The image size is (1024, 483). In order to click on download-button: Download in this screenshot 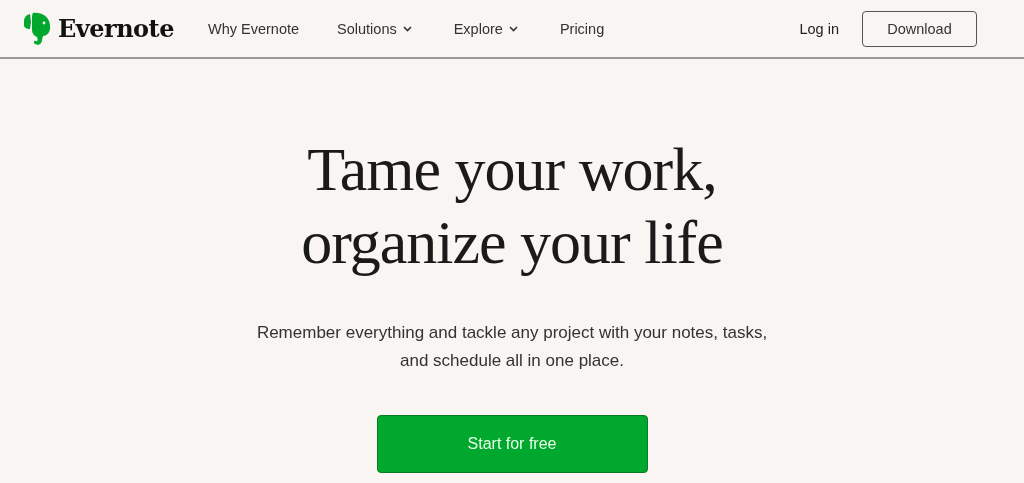, I will do `click(919, 28)`.